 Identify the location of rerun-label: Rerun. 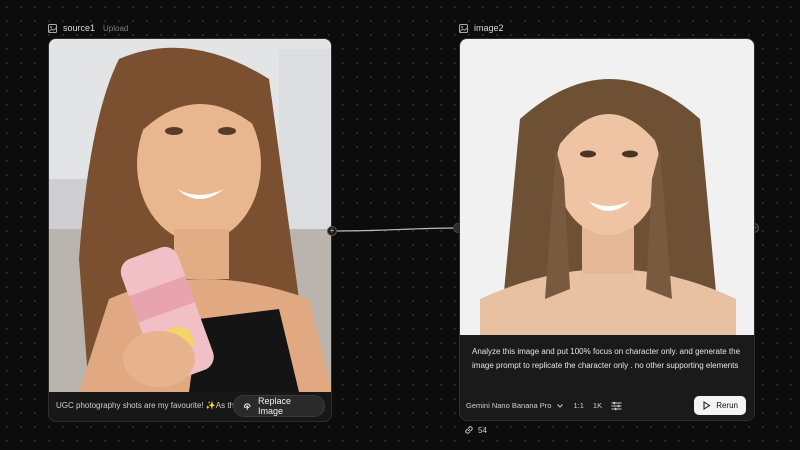
(727, 405).